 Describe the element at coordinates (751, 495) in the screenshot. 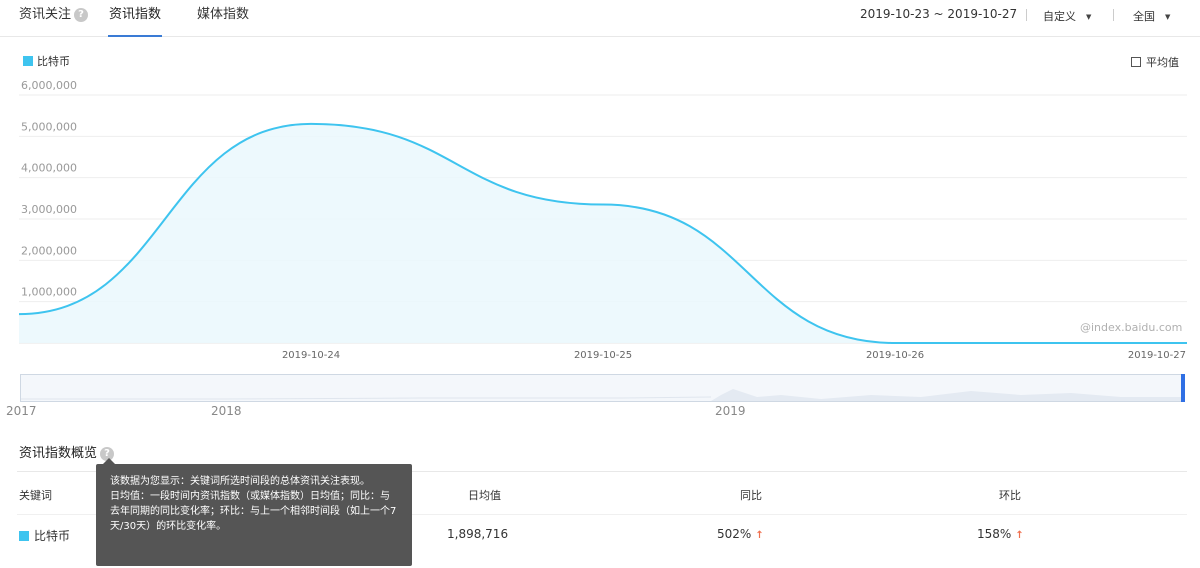

I see `column-header-yoy: 同比` at that location.